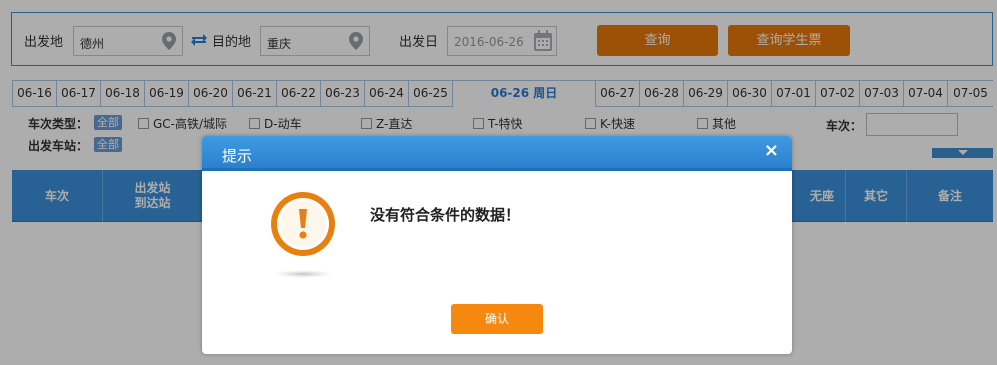 The width and height of the screenshot is (997, 365). Describe the element at coordinates (445, 215) in the screenshot. I see `dialog-message: 没有符合条件的数据！` at that location.